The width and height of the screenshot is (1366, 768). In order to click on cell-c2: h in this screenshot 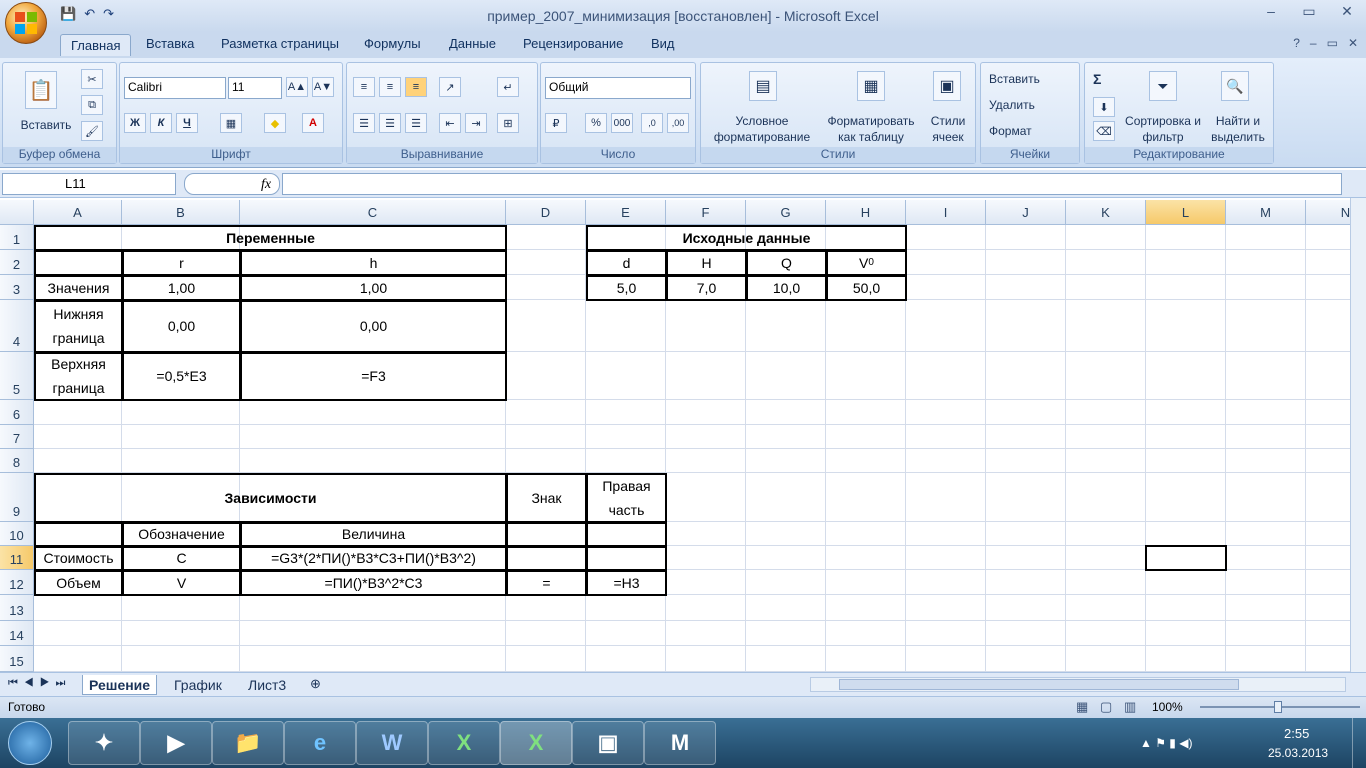, I will do `click(373, 262)`.